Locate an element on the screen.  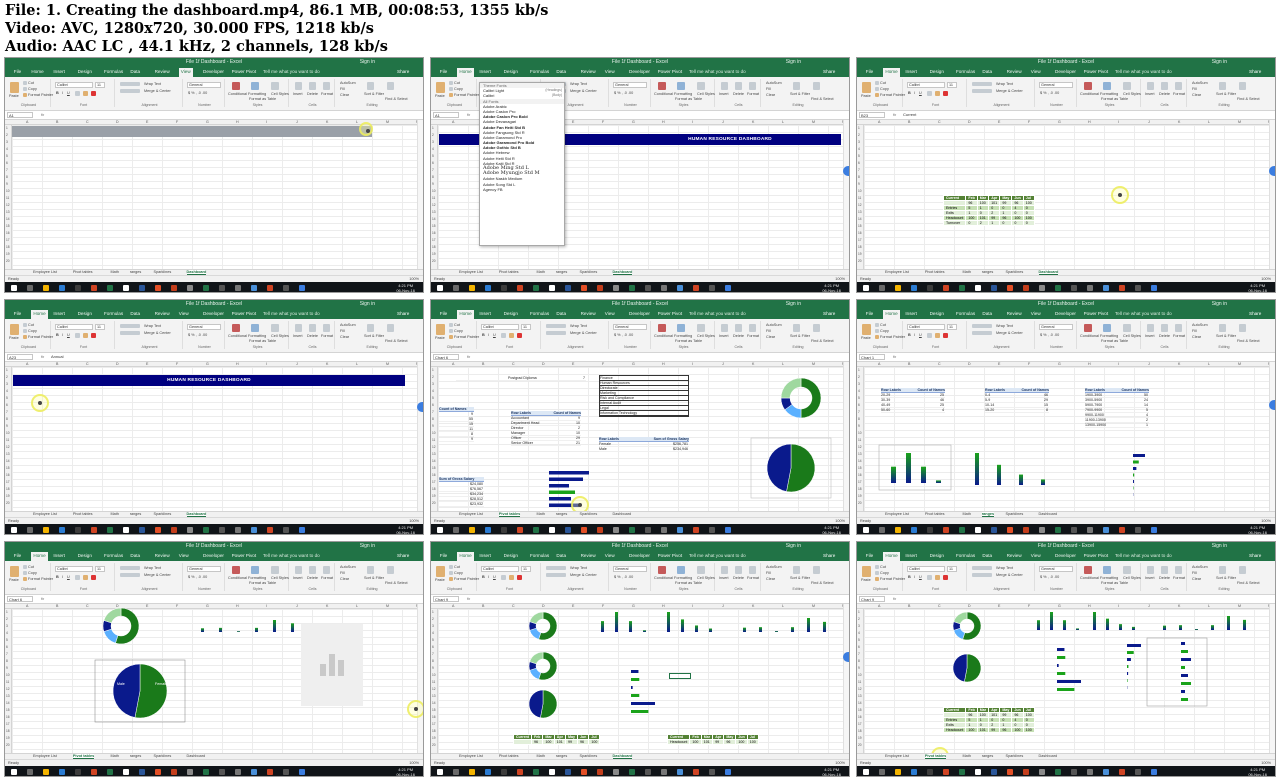
font-option: Agency FB is located at coordinates (522, 189).